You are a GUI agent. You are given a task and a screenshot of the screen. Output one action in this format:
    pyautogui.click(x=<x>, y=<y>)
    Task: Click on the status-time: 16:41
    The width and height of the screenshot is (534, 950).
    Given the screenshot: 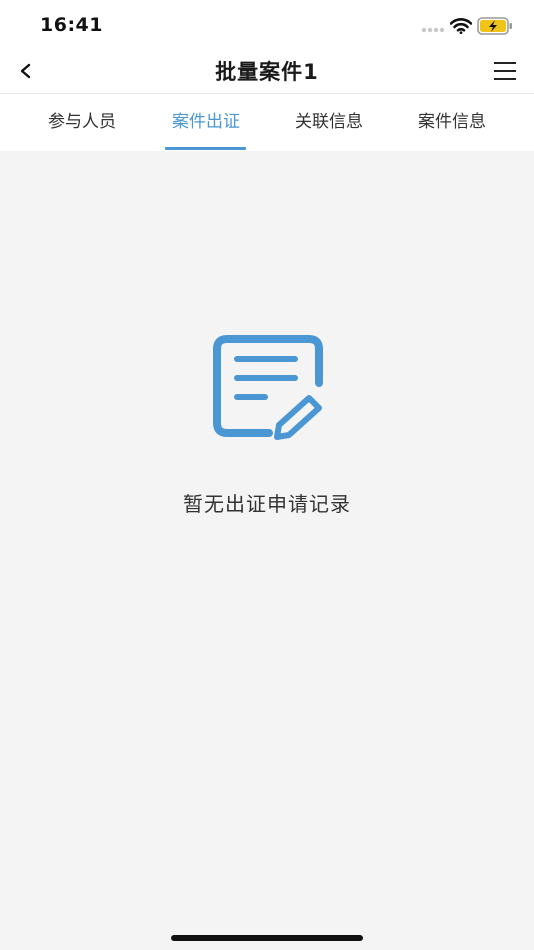 What is the action you would take?
    pyautogui.click(x=71, y=25)
    